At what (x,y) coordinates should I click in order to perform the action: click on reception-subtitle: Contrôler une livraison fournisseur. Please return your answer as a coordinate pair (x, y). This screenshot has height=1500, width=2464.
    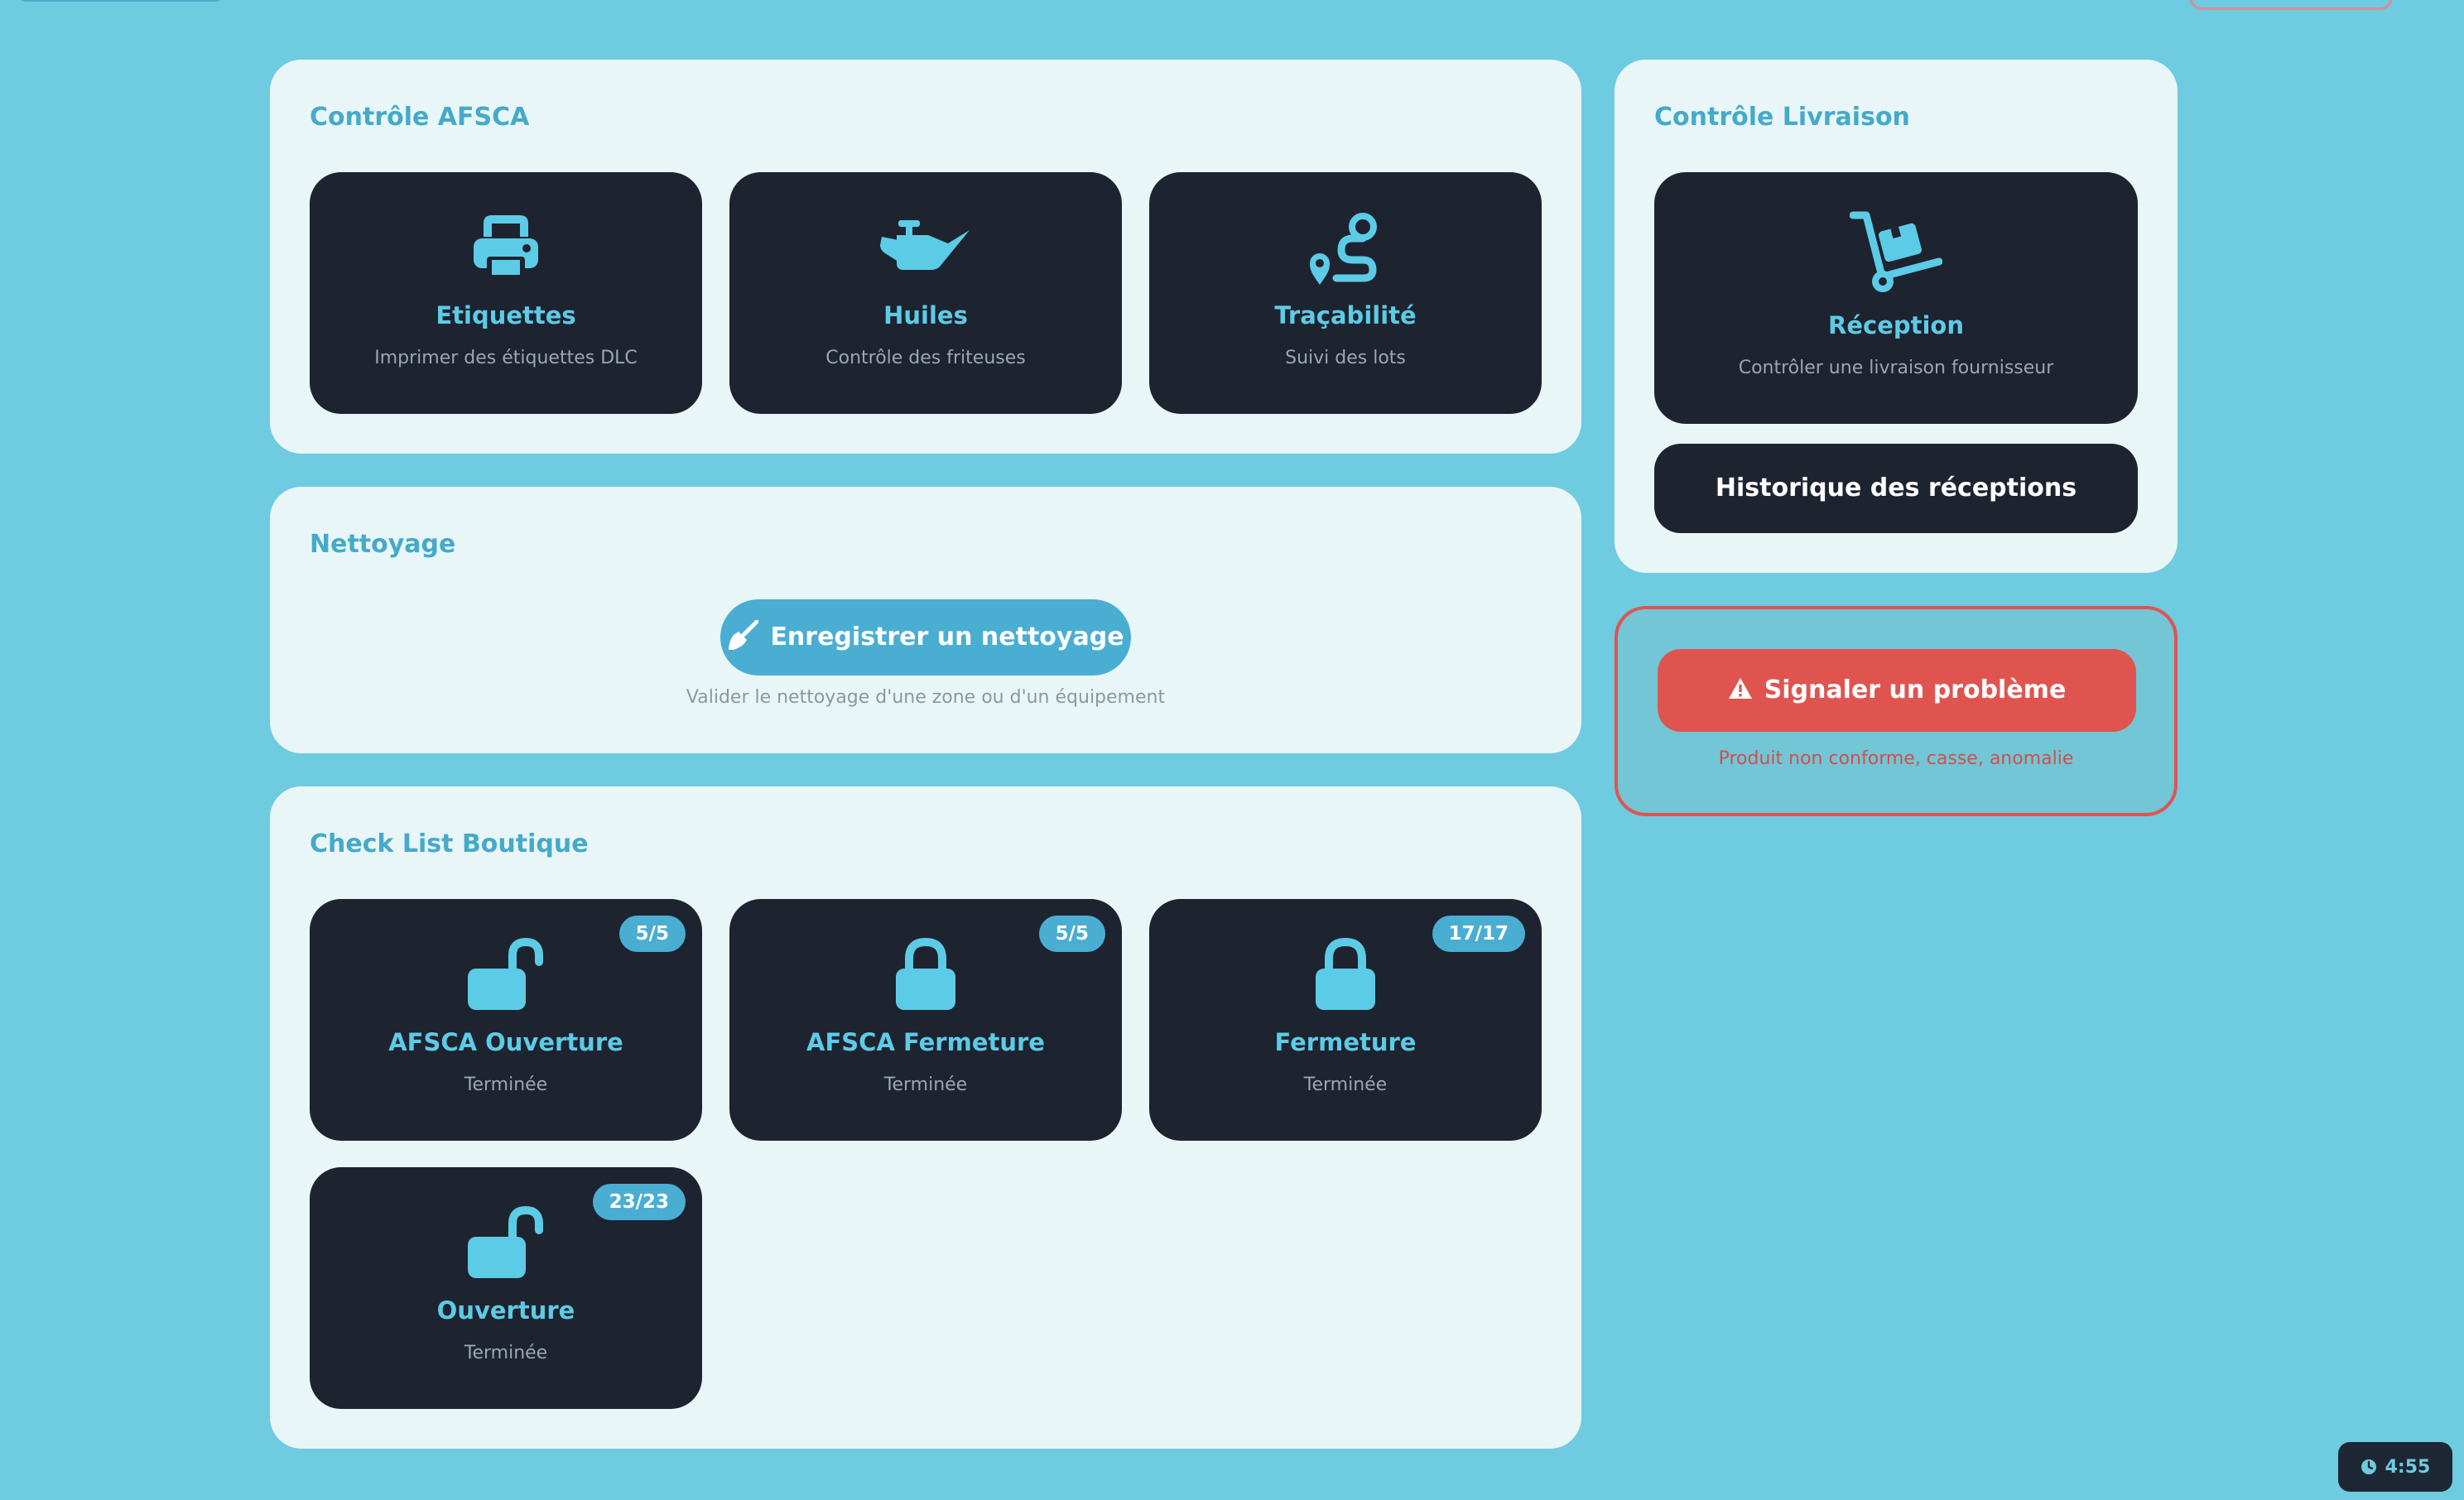
    Looking at the image, I should click on (1896, 368).